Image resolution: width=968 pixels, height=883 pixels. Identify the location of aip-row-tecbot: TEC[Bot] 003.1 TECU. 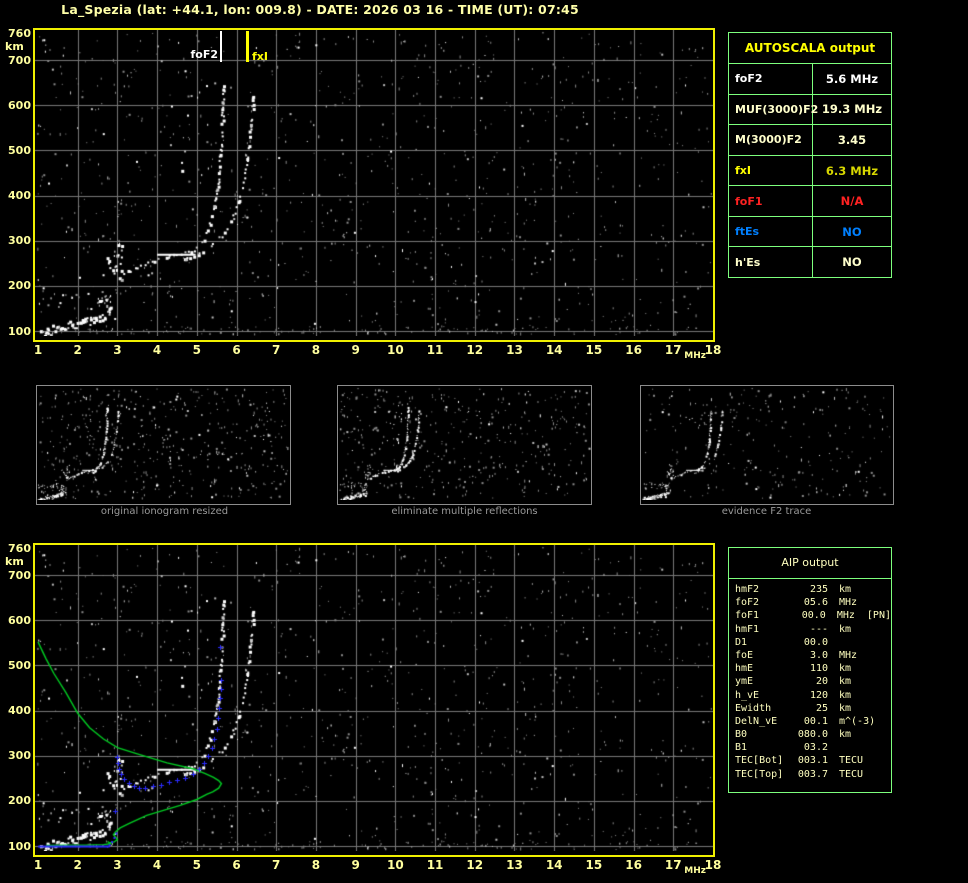
(813, 760).